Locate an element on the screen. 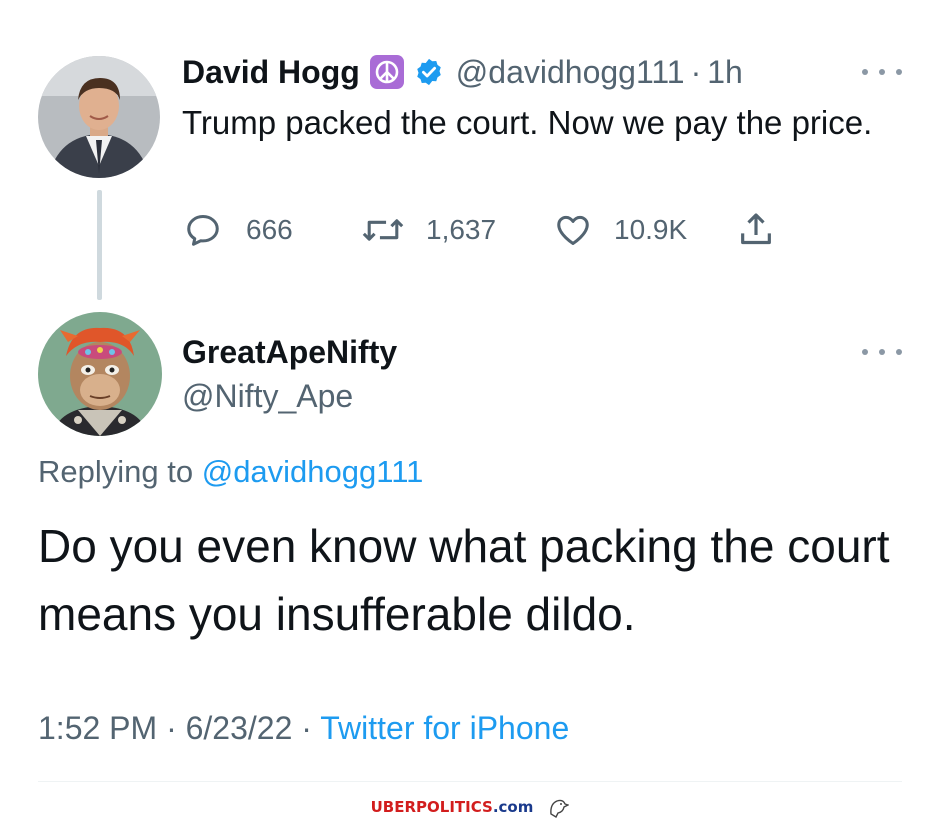 This screenshot has height=824, width=940. like-count: 10.9K is located at coordinates (651, 229).